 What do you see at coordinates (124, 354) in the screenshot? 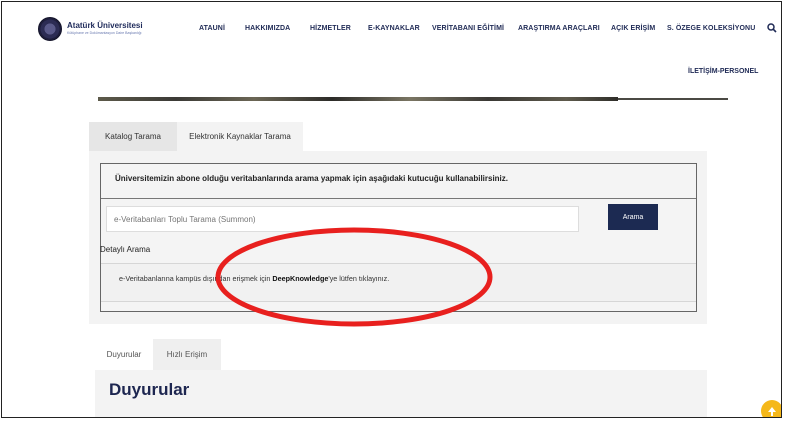
I see `tab-duyurular: Duyurular` at bounding box center [124, 354].